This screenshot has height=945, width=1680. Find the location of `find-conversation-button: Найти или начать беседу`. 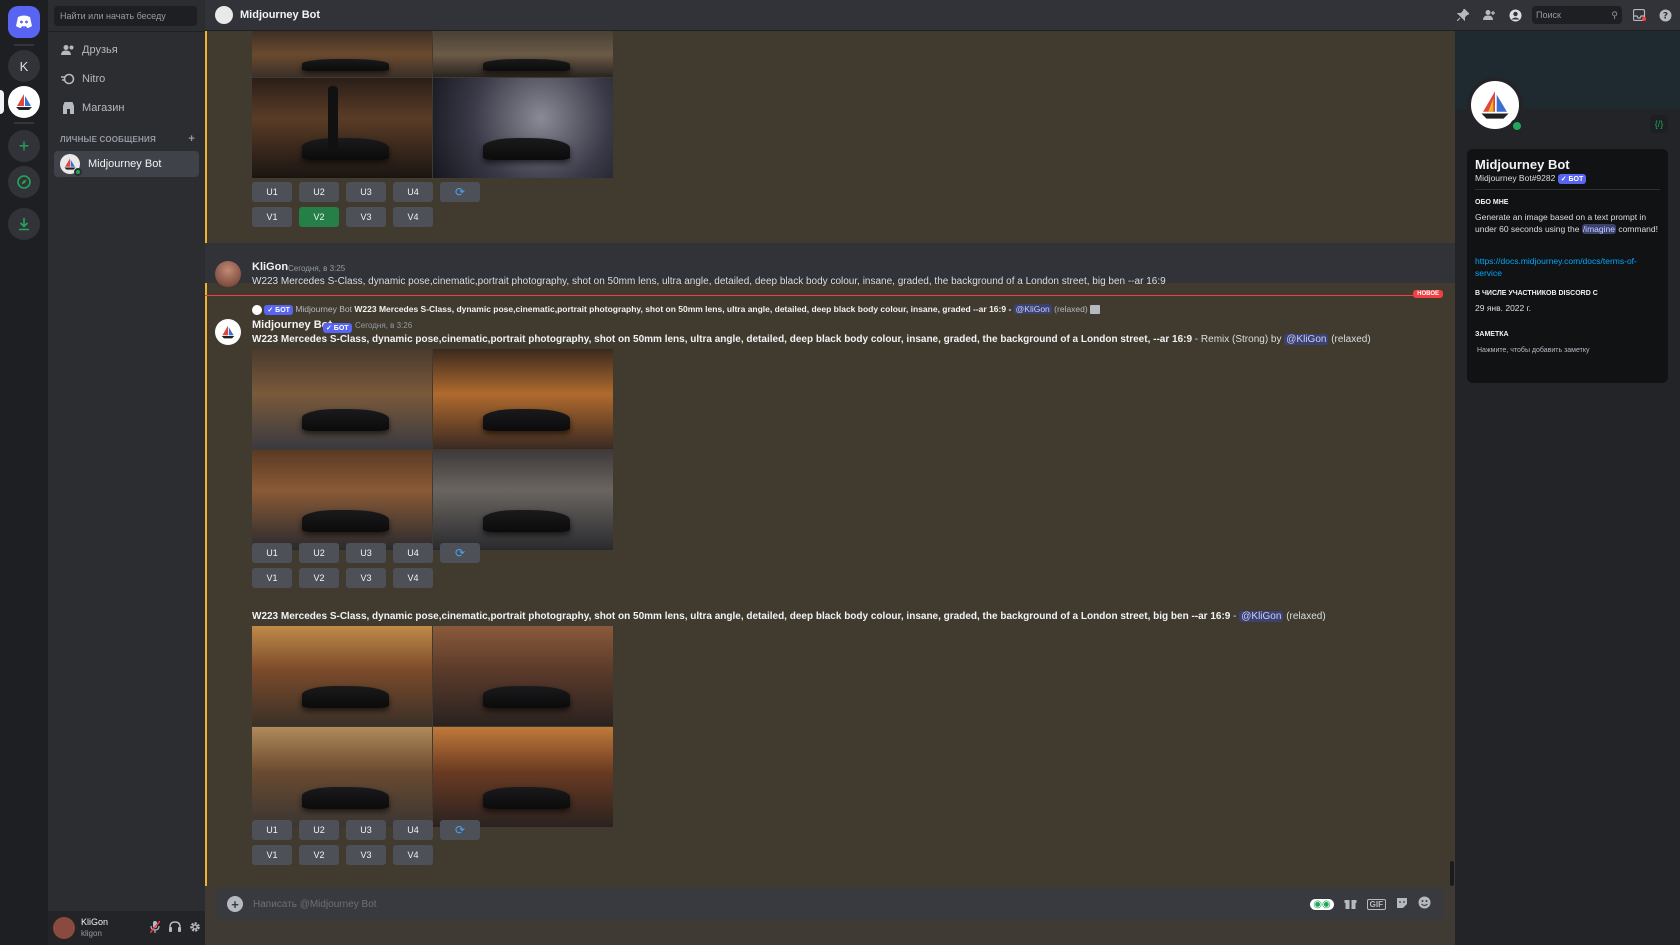

find-conversation-button: Найти или начать беседу is located at coordinates (125, 16).